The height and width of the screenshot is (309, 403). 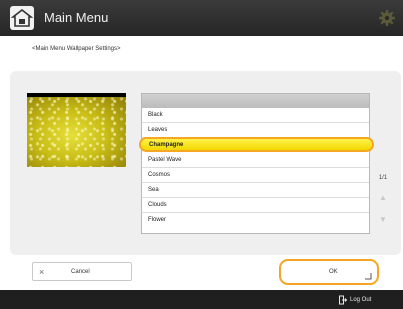 What do you see at coordinates (361, 300) in the screenshot?
I see `logout-label: Log Out` at bounding box center [361, 300].